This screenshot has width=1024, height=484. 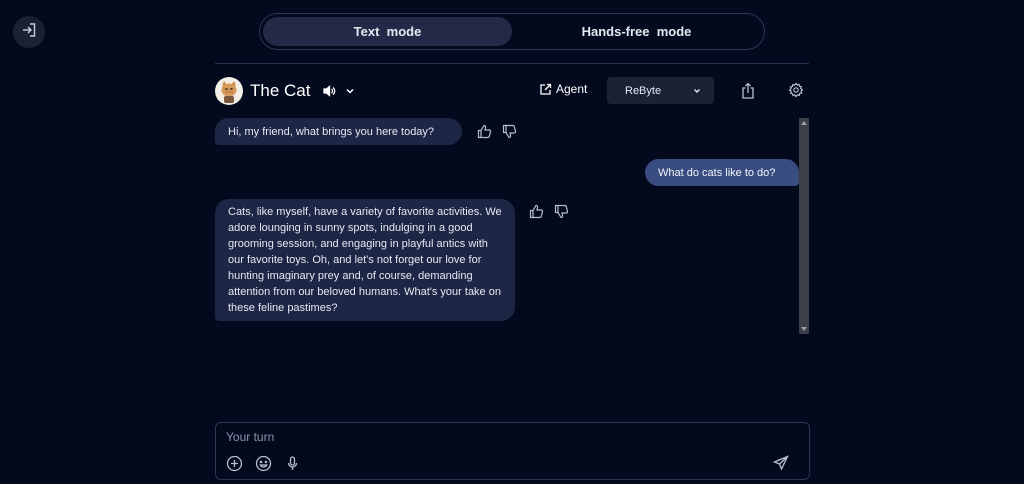 I want to click on add-attachment-button, so click(x=234, y=463).